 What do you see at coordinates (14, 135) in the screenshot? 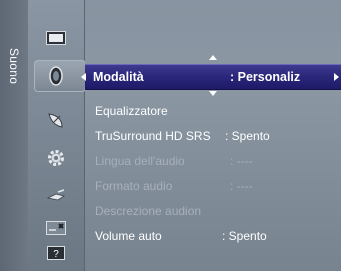
I see `category-side-tab: Suono` at bounding box center [14, 135].